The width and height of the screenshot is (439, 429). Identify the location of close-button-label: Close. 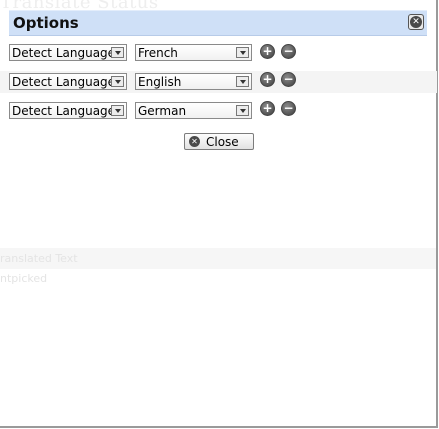
(222, 142).